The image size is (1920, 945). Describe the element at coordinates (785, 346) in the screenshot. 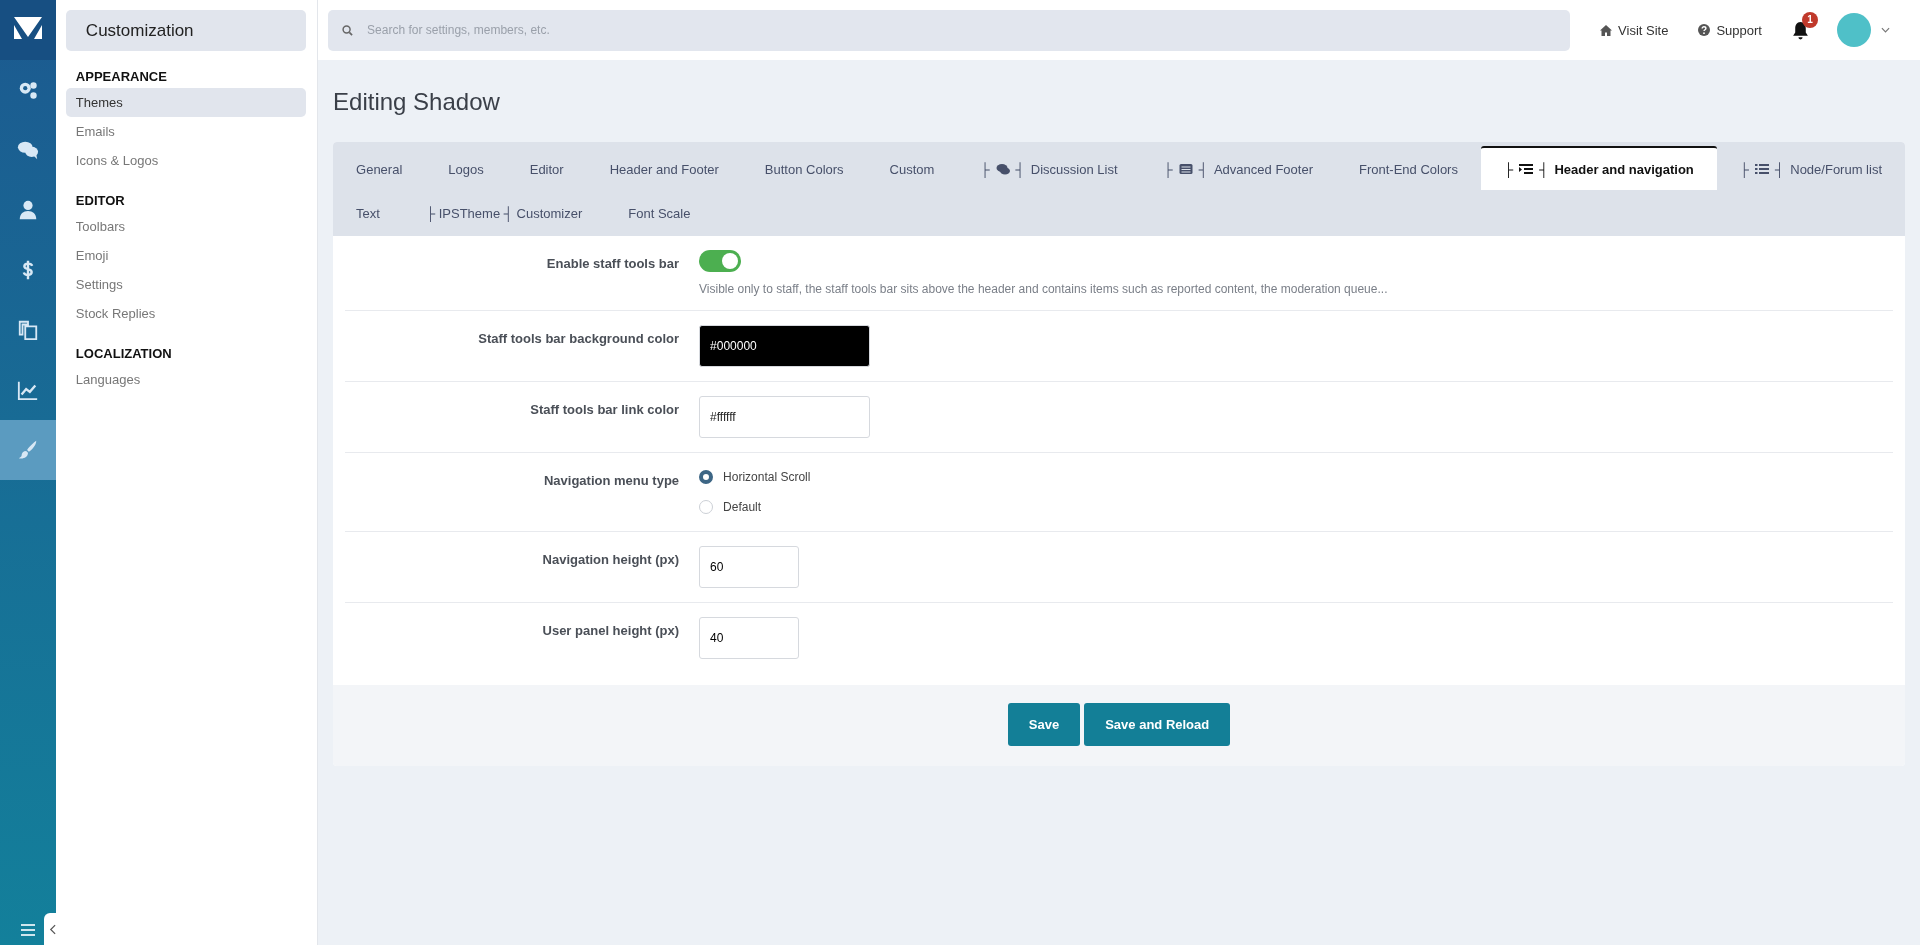

I see `color-field: #000000` at that location.